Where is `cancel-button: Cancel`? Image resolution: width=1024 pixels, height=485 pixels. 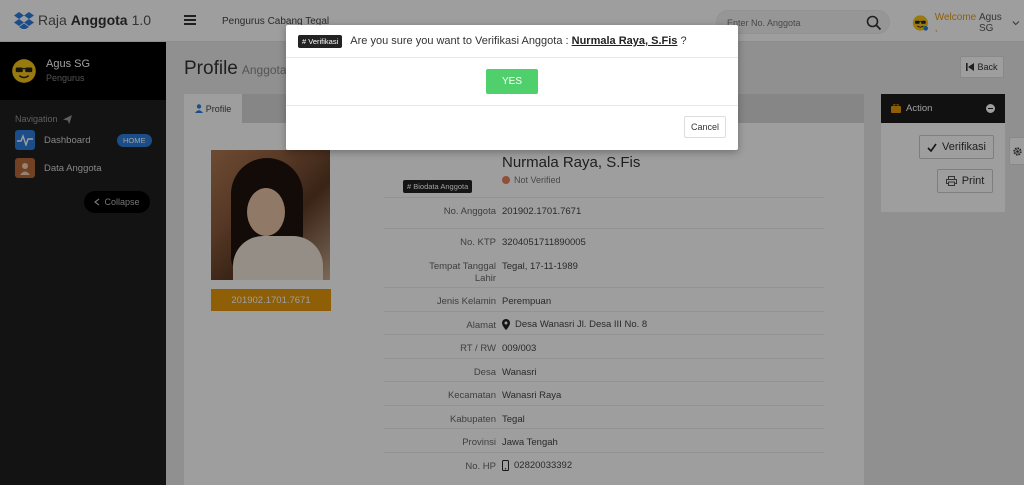
cancel-button: Cancel is located at coordinates (705, 127).